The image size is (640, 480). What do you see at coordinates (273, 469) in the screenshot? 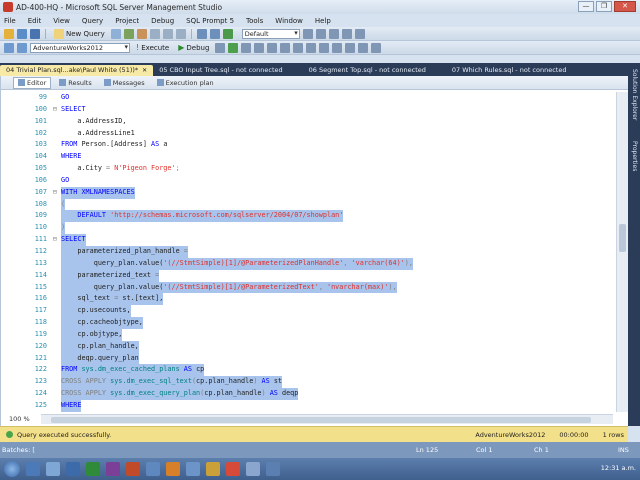
I see `cmd-task-icon` at bounding box center [273, 469].